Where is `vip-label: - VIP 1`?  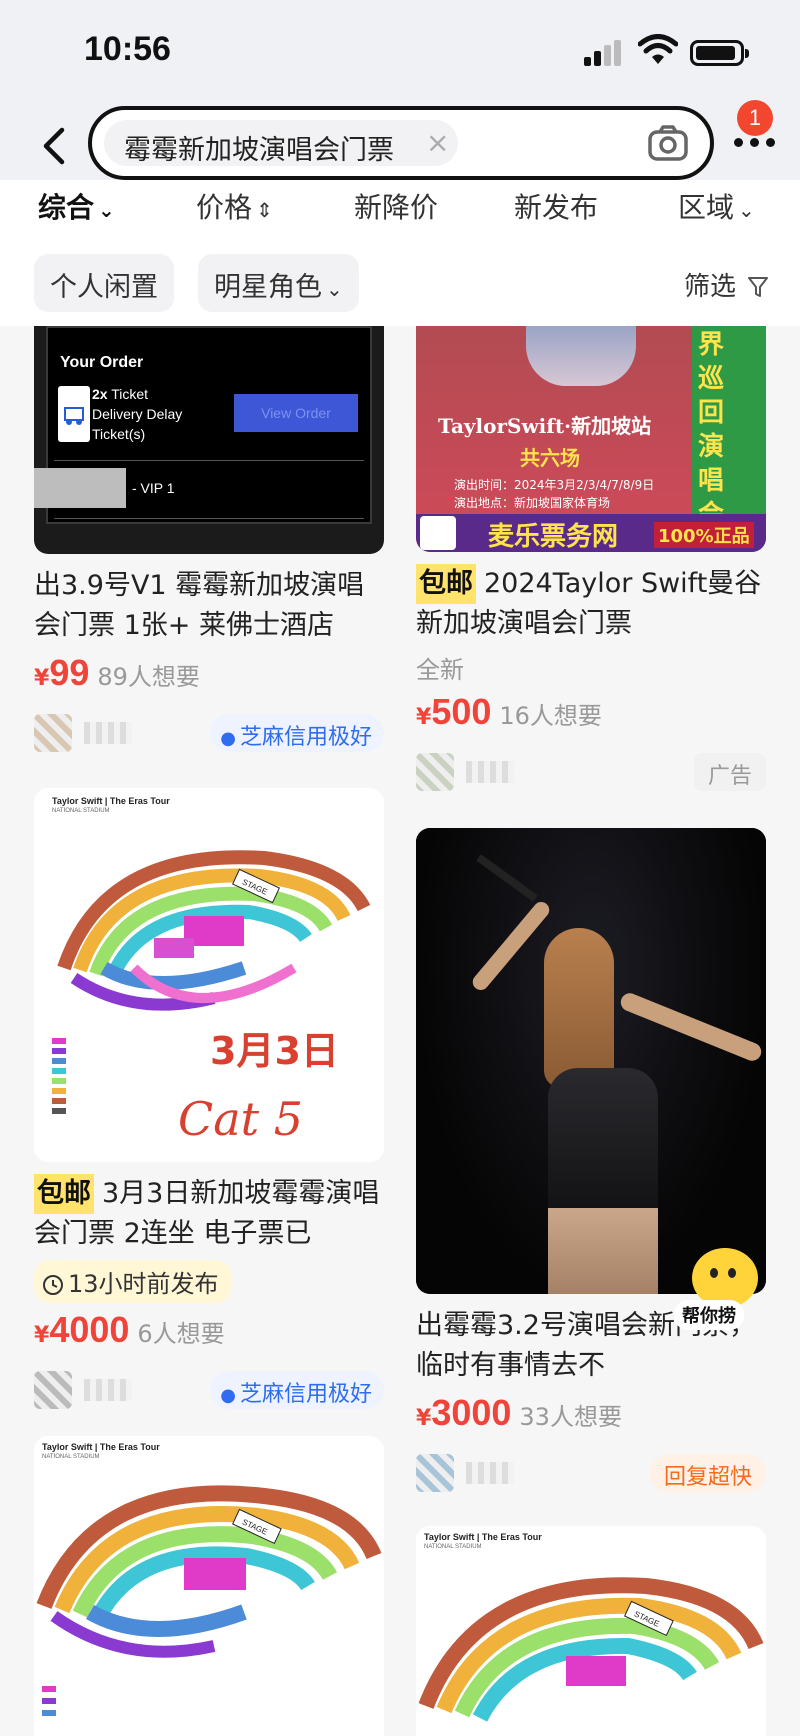
vip-label: - VIP 1 is located at coordinates (153, 488).